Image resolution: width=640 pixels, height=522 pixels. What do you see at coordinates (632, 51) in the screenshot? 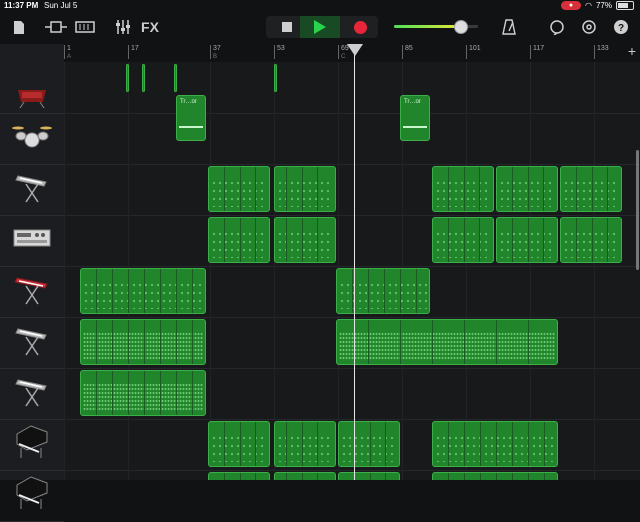
I see `add-section-button: +` at bounding box center [632, 51].